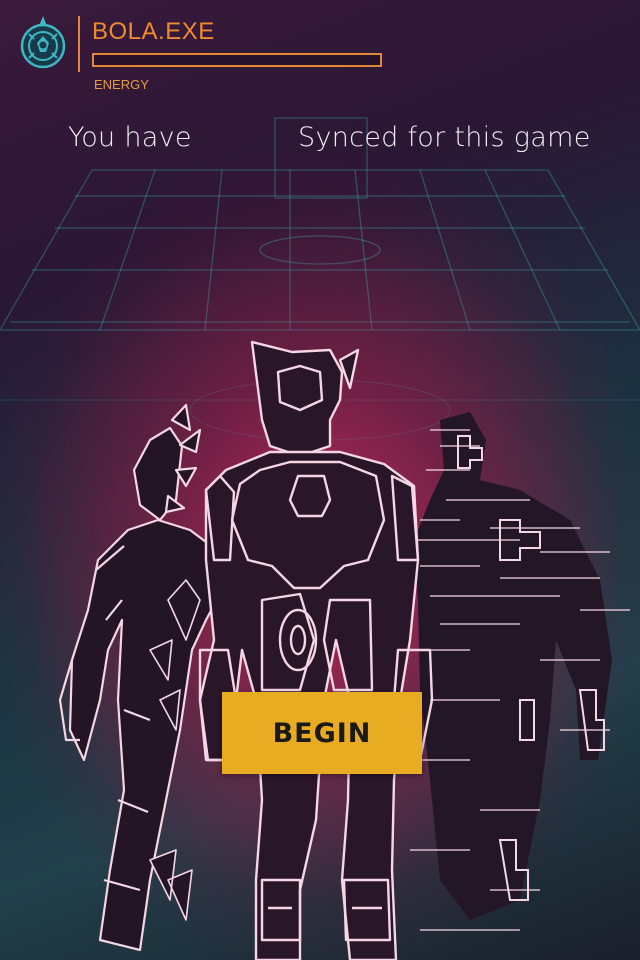 The height and width of the screenshot is (960, 640). I want to click on sync-message-prefix: You have, so click(130, 137).